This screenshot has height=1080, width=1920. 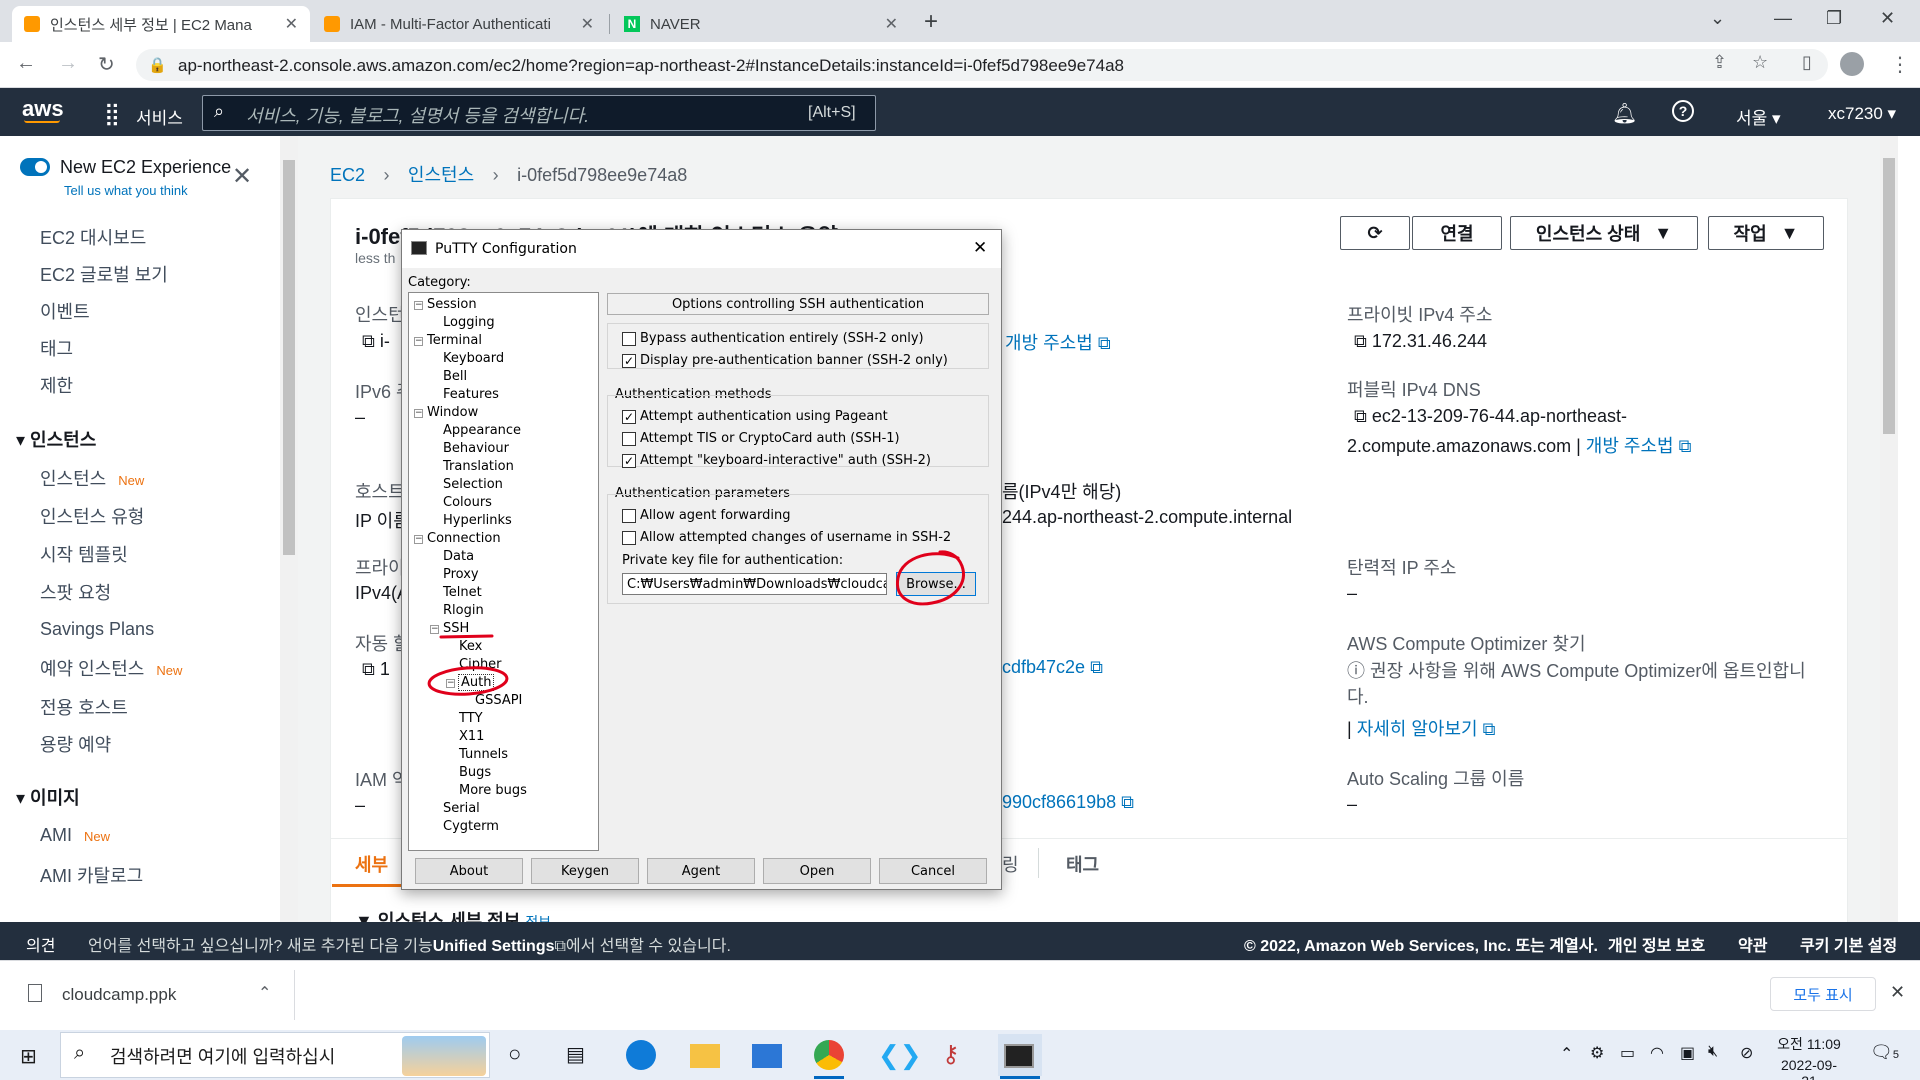 What do you see at coordinates (696, 623) in the screenshot?
I see `annotation-layer` at bounding box center [696, 623].